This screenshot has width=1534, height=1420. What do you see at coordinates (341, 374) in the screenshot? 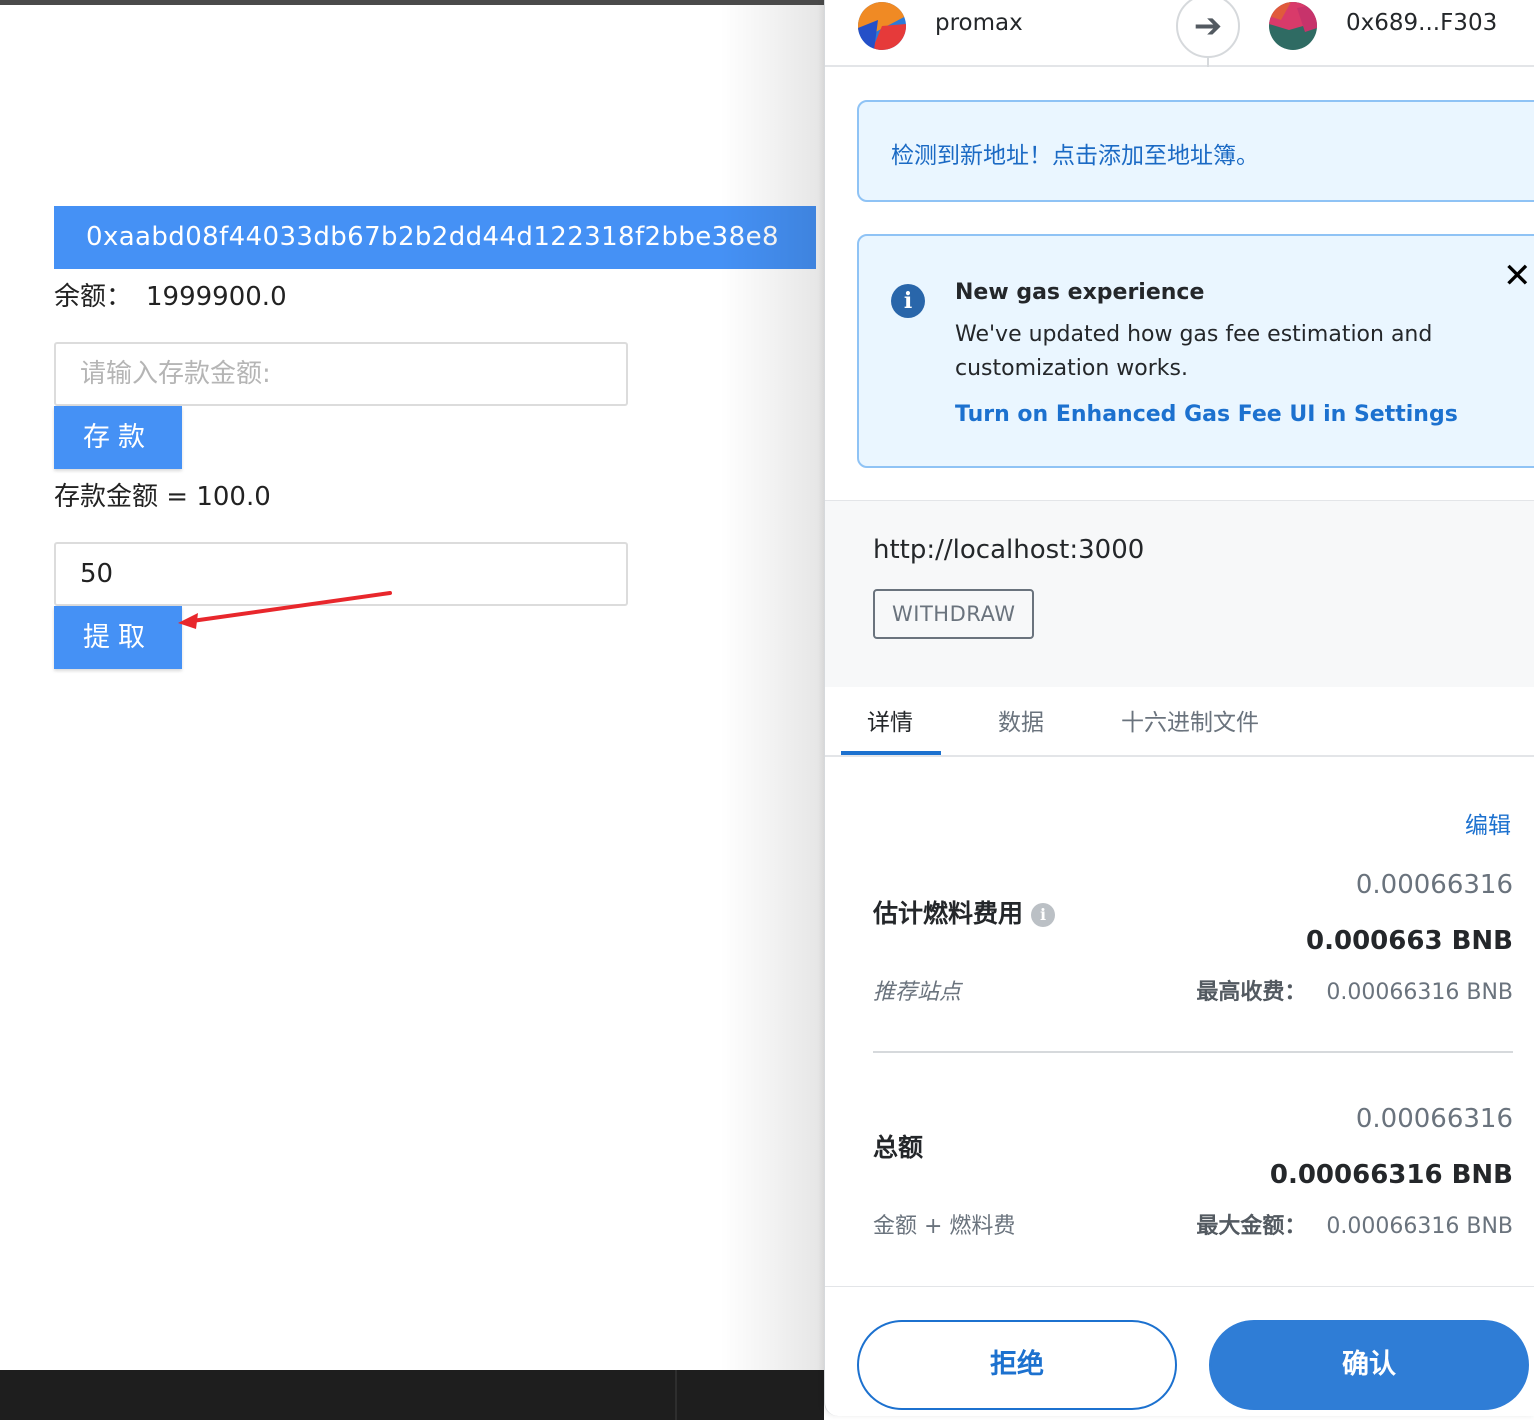
I see `deposit-amount-input` at bounding box center [341, 374].